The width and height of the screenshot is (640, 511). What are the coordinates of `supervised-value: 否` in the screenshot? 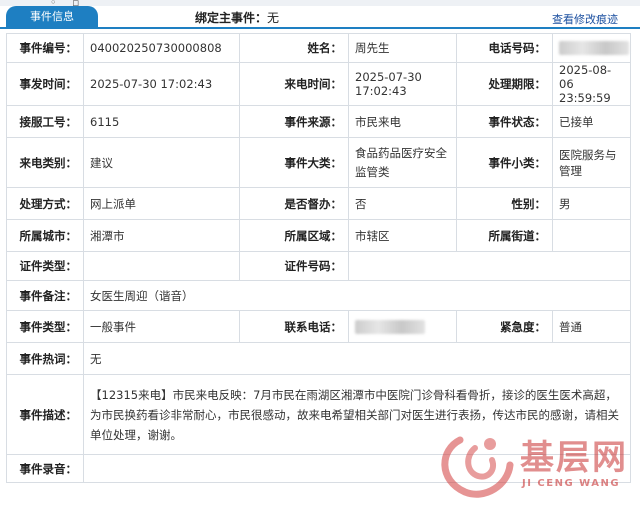 It's located at (402, 203).